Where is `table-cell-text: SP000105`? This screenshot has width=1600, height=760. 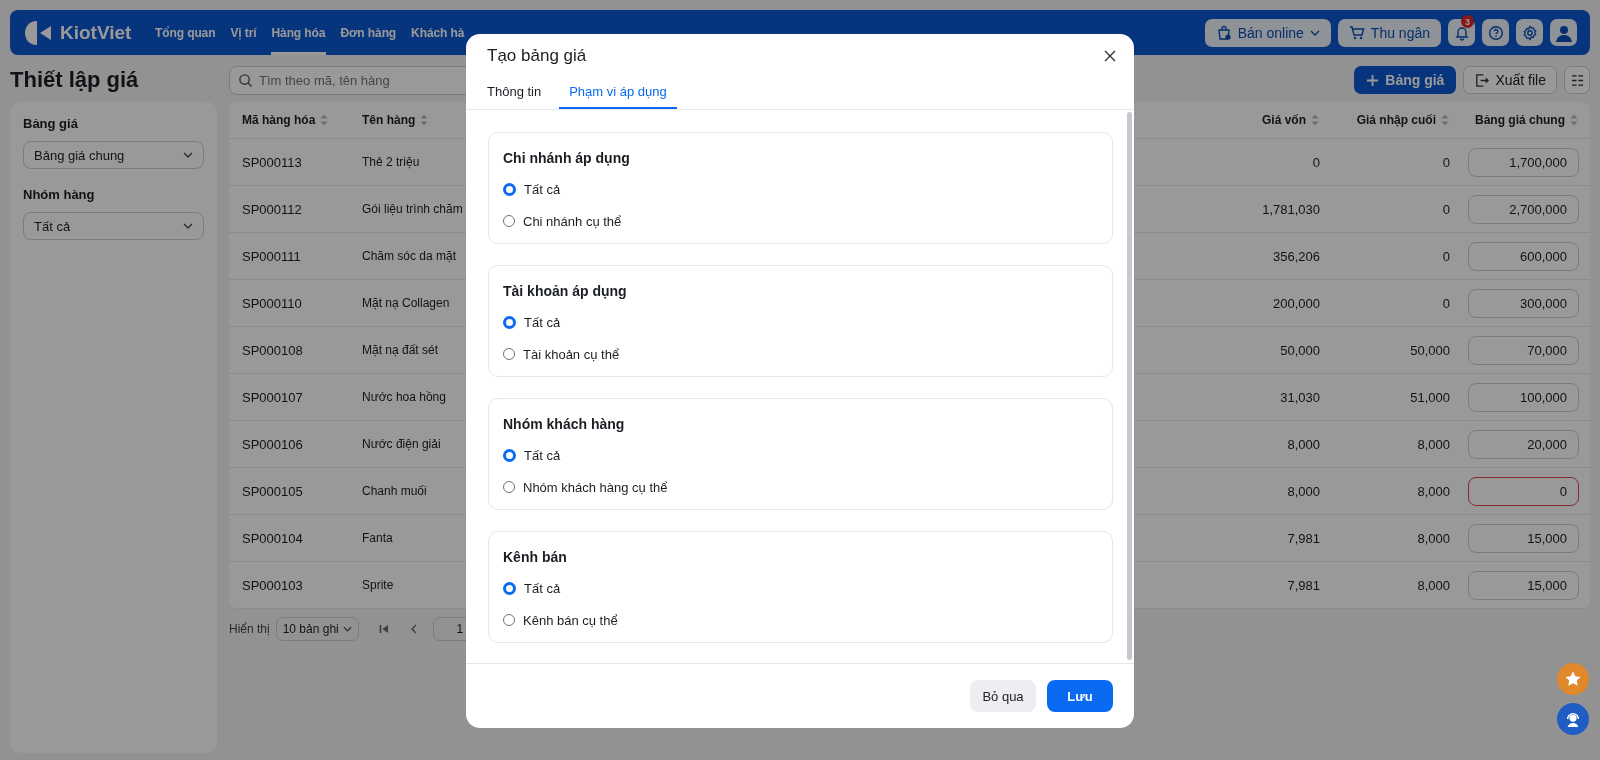
table-cell-text: SP000105 is located at coordinates (272, 491).